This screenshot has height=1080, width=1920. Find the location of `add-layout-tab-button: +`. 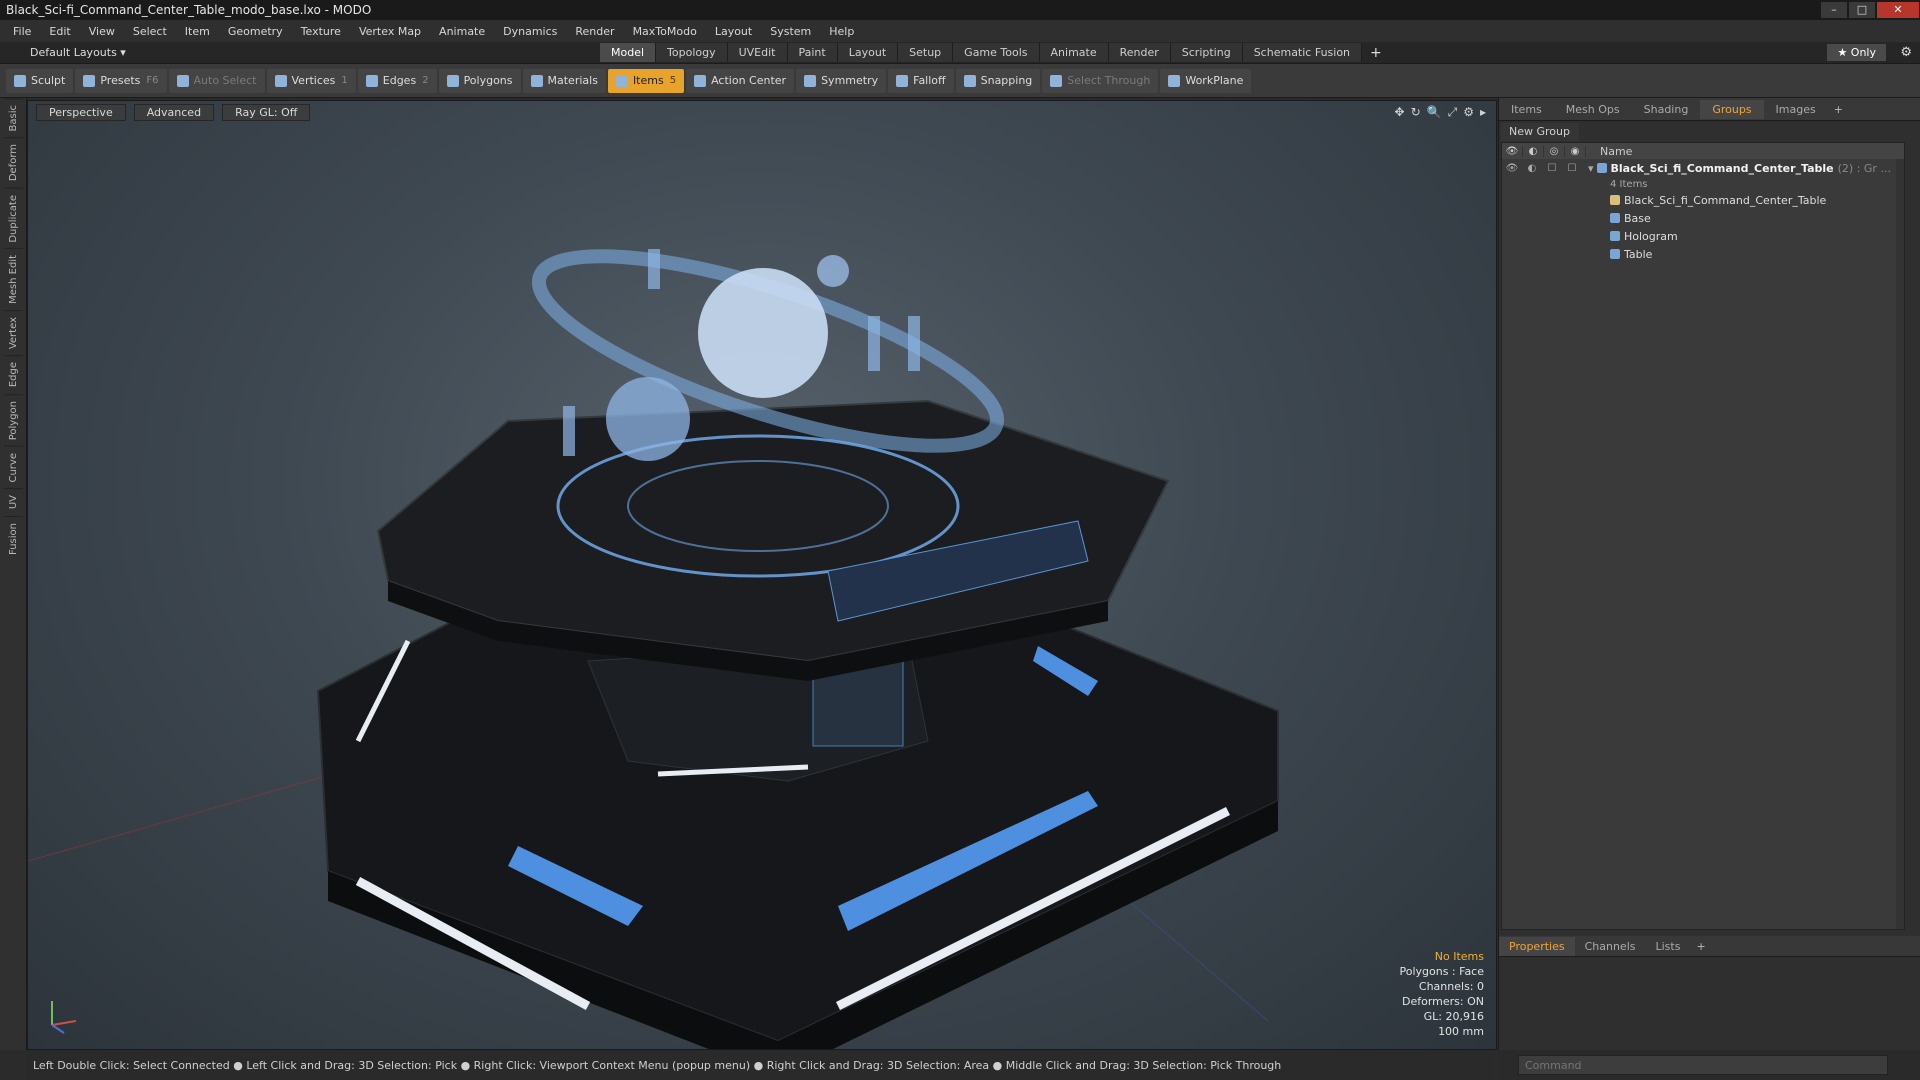

add-layout-tab-button: + is located at coordinates (1376, 53).